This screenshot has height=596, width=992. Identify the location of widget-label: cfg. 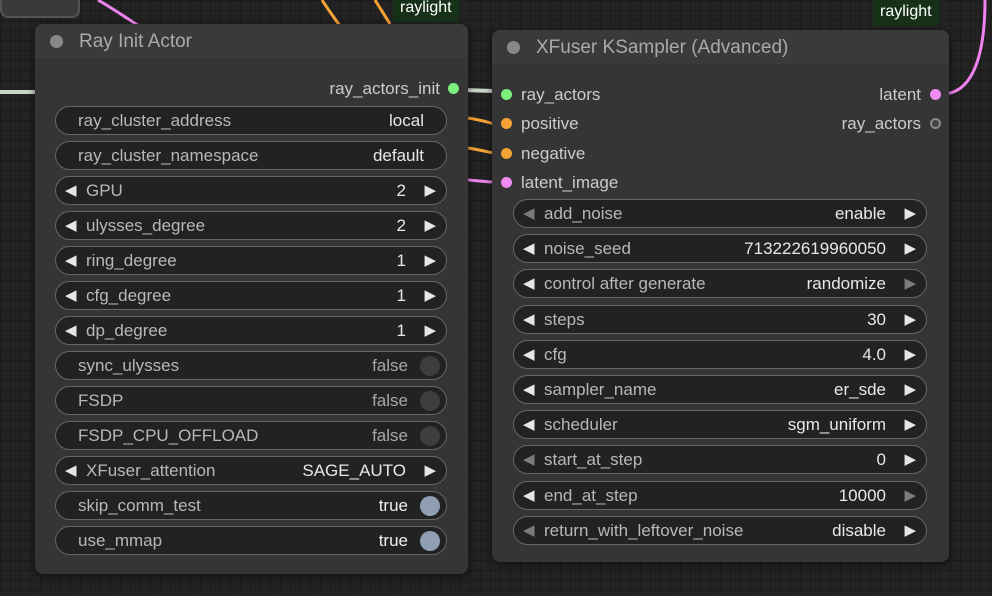
(555, 354).